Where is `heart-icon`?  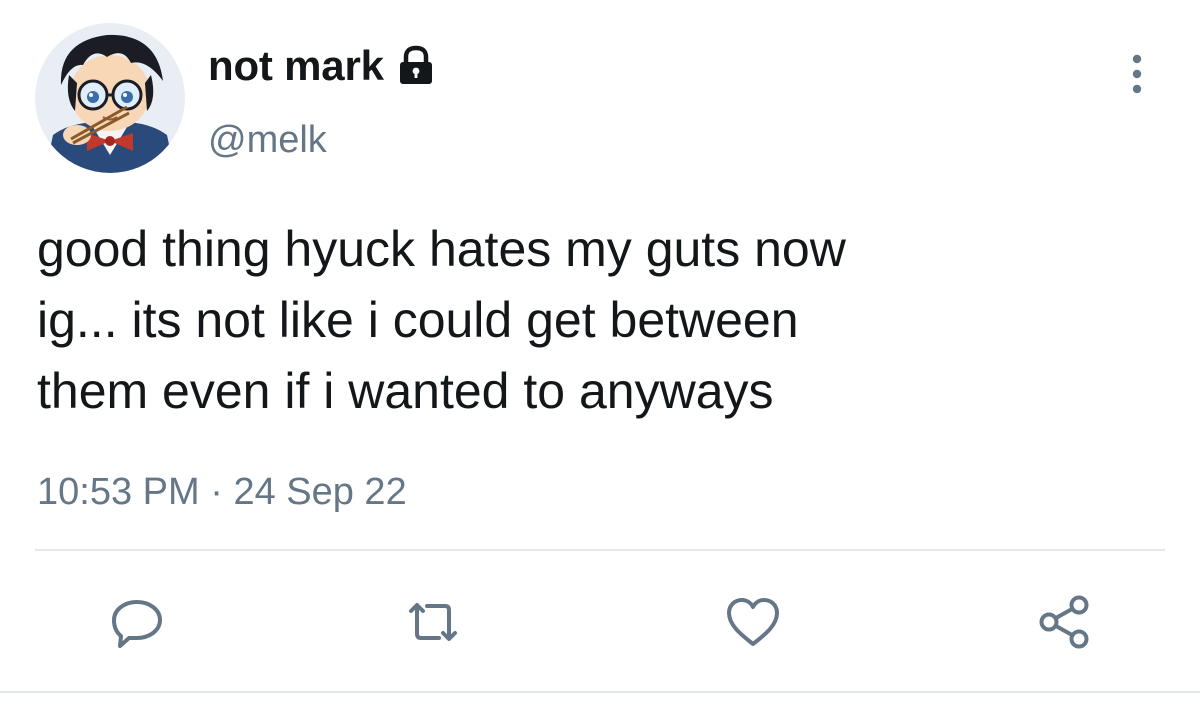
heart-icon is located at coordinates (753, 622).